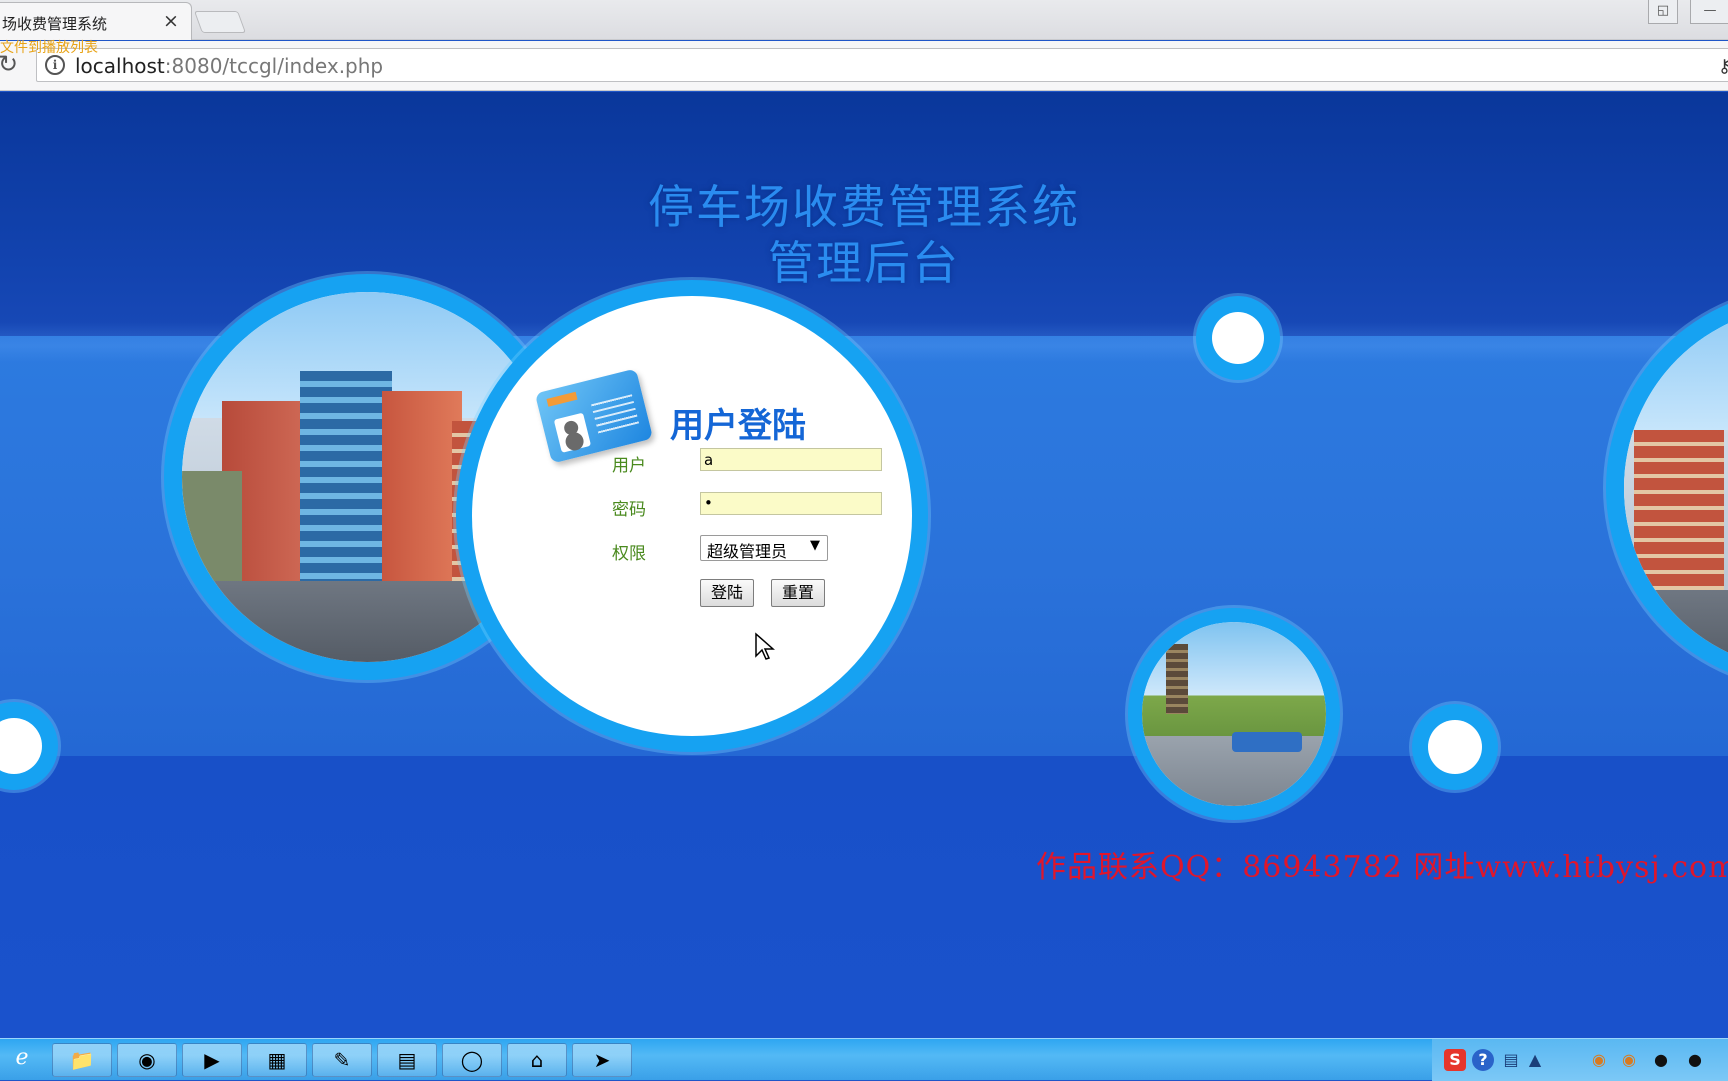  I want to click on decor-ring-right, so click(1455, 747).